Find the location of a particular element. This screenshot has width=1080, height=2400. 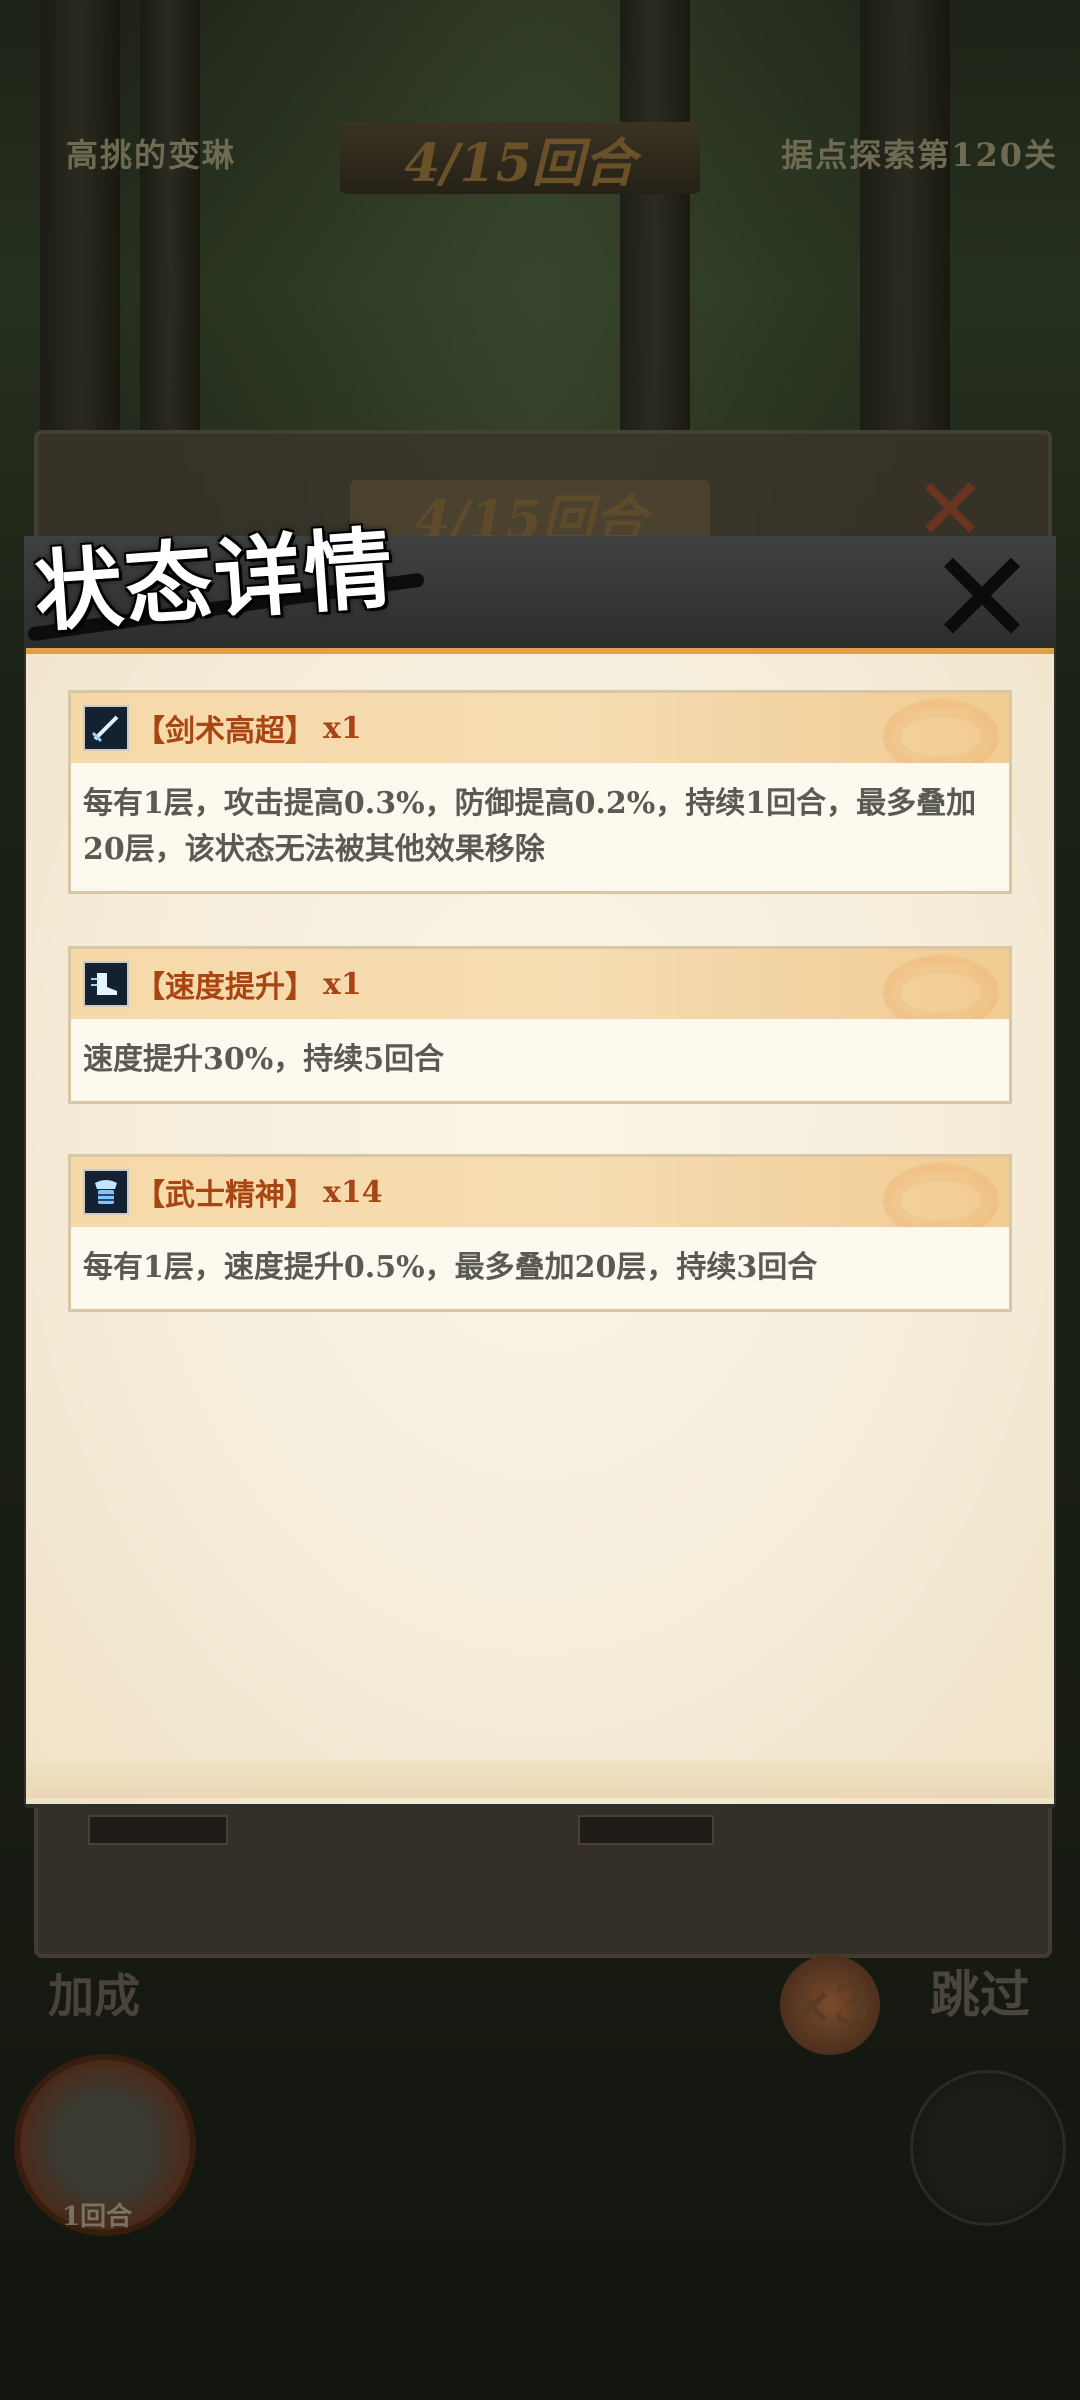

action-orb is located at coordinates (988, 2148).